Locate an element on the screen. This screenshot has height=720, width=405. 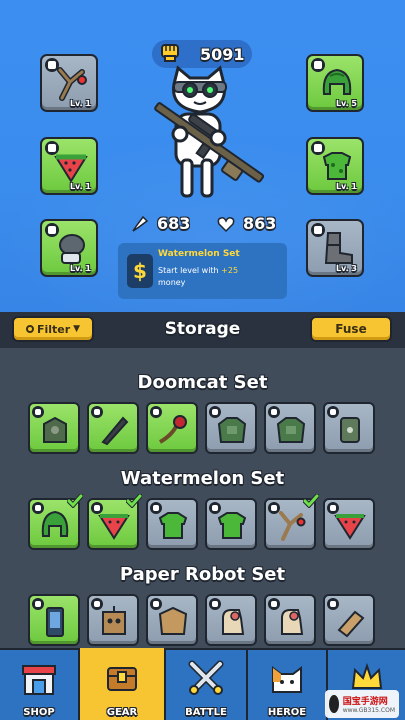
set-bonus-desc: Start level with +25 money is located at coordinates (198, 276).